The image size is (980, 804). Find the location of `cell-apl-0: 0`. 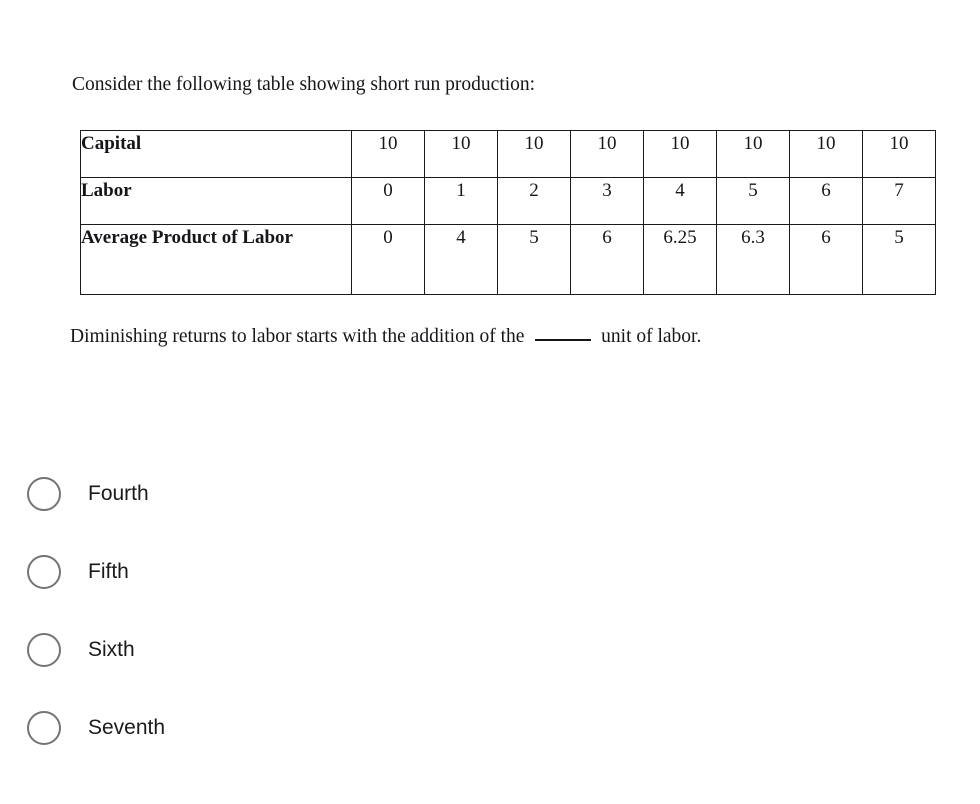

cell-apl-0: 0 is located at coordinates (388, 259).